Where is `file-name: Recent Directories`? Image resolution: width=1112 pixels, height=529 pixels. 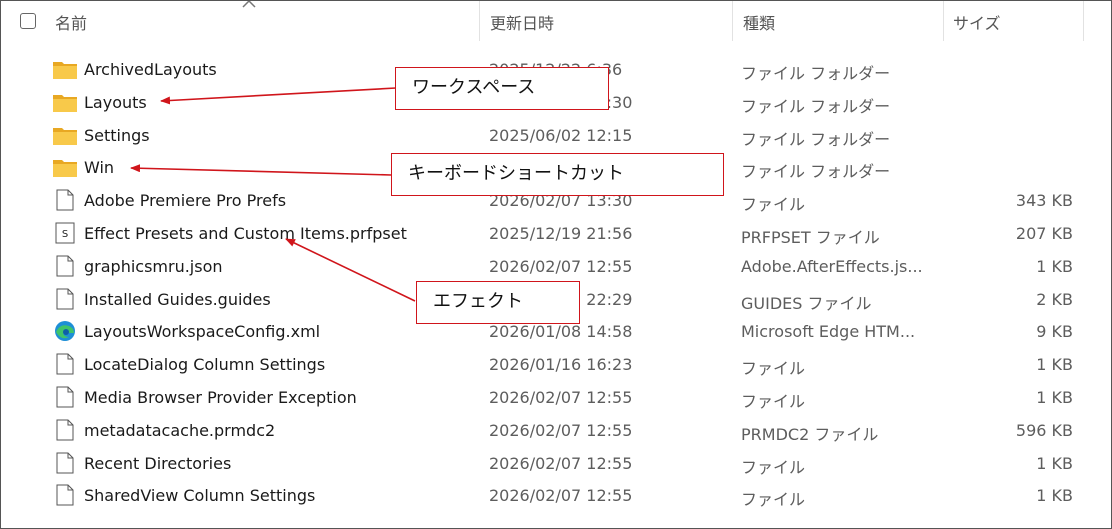 file-name: Recent Directories is located at coordinates (158, 463).